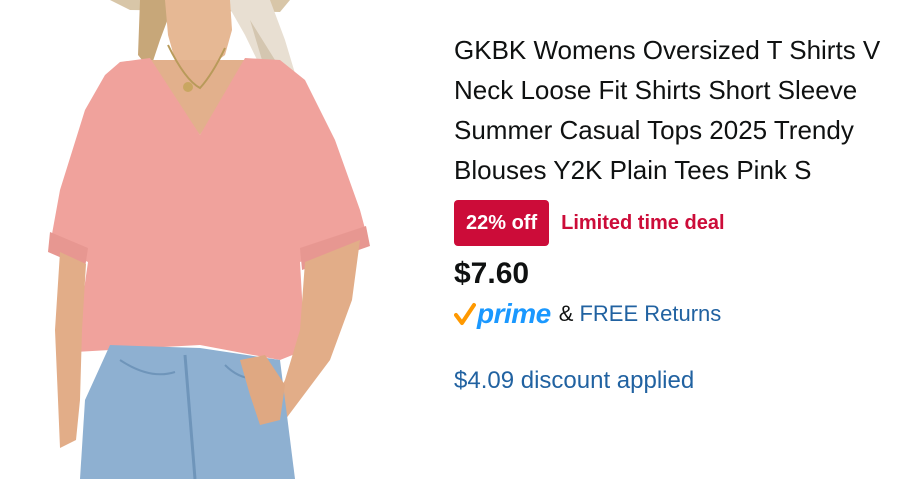  What do you see at coordinates (650, 314) in the screenshot?
I see `free-returns-link: FREE Returns` at bounding box center [650, 314].